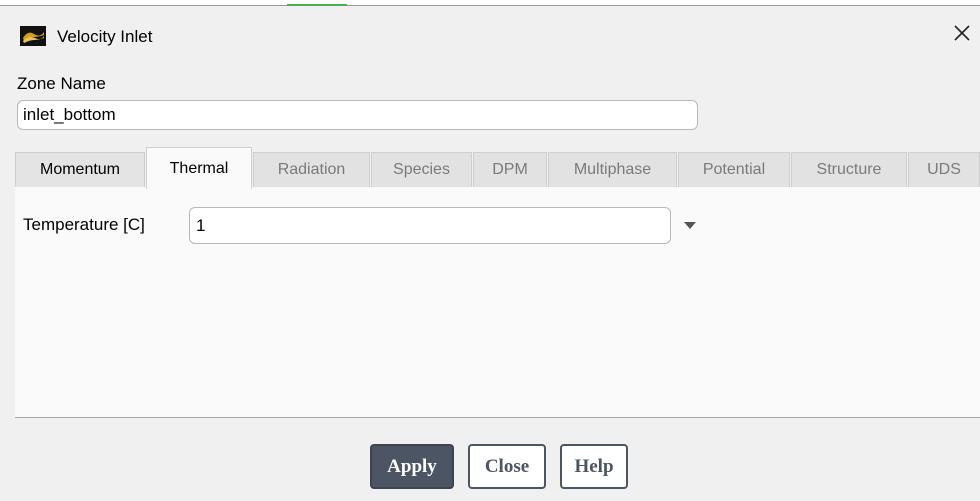 This screenshot has width=980, height=501. I want to click on tab-potential: Potential, so click(734, 169).